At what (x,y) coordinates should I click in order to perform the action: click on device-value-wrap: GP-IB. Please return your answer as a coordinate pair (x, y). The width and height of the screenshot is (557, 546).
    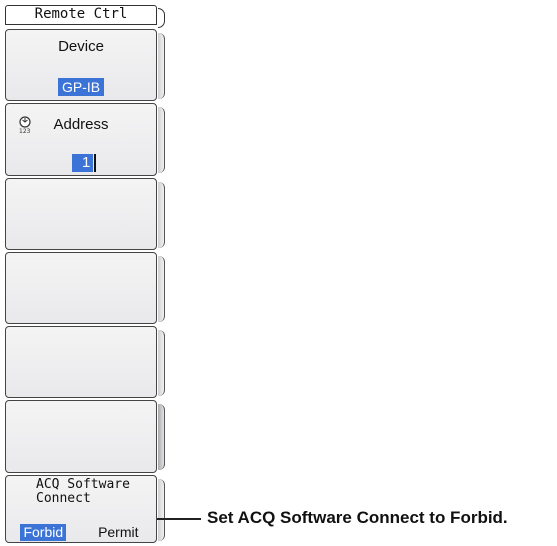
    Looking at the image, I should click on (81, 87).